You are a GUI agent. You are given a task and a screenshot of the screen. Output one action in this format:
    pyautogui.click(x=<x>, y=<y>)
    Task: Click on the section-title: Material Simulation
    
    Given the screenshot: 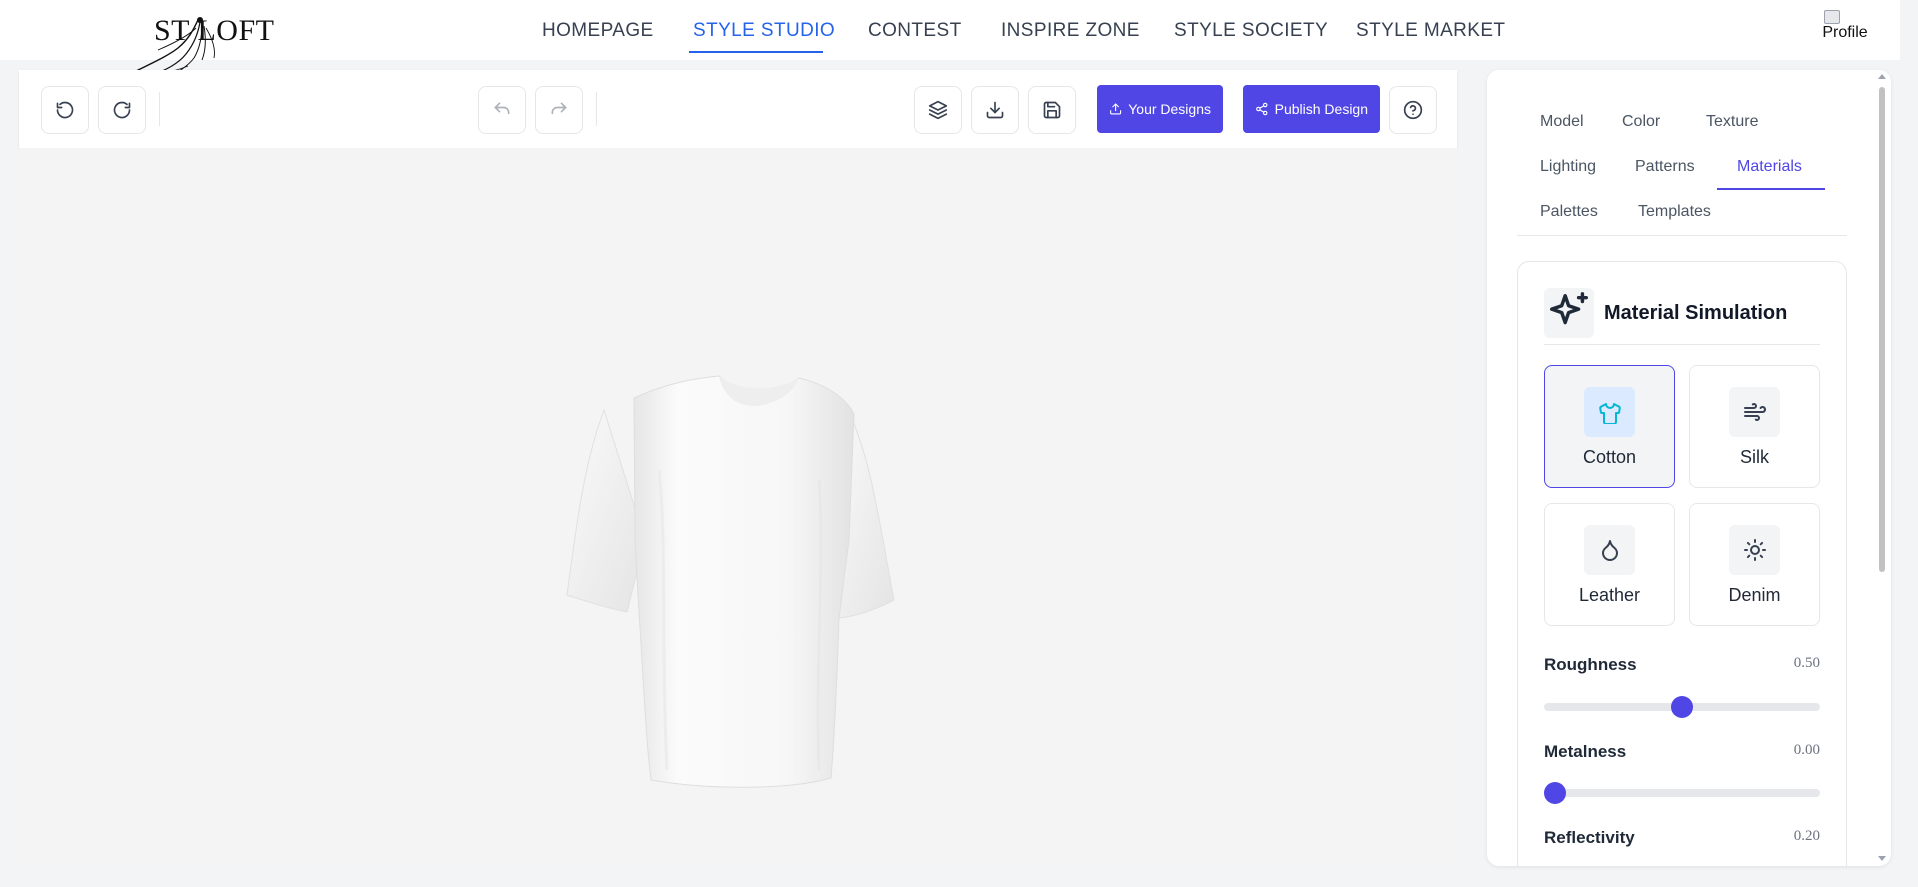 What is the action you would take?
    pyautogui.click(x=1696, y=313)
    